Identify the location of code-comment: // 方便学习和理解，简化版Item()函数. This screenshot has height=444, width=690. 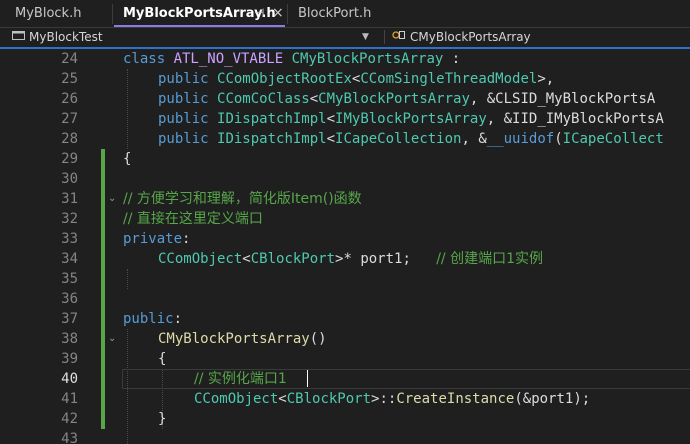
(242, 199).